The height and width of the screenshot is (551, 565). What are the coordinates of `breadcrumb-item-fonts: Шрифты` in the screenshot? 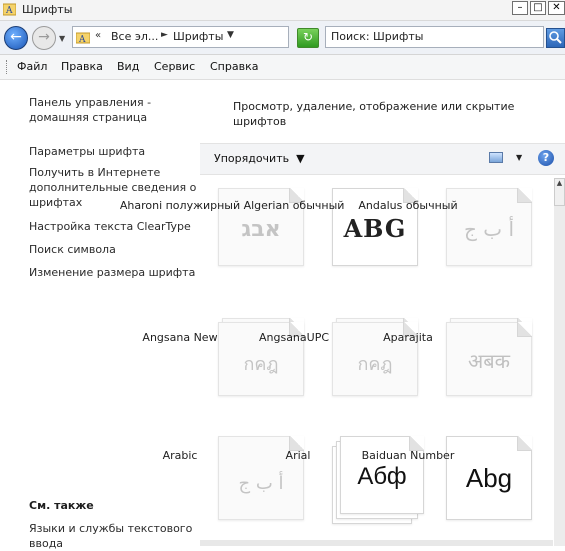 It's located at (198, 36).